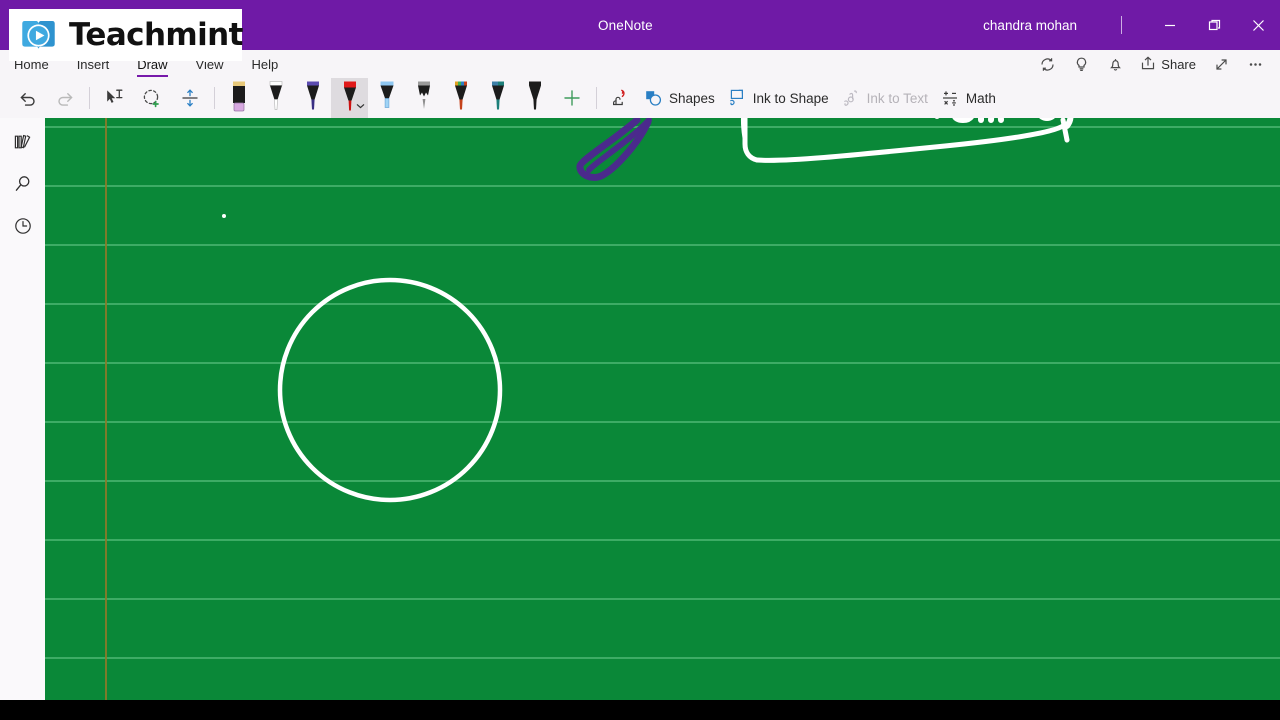 The height and width of the screenshot is (720, 1280). What do you see at coordinates (1214, 25) in the screenshot?
I see `maximize-restore-button` at bounding box center [1214, 25].